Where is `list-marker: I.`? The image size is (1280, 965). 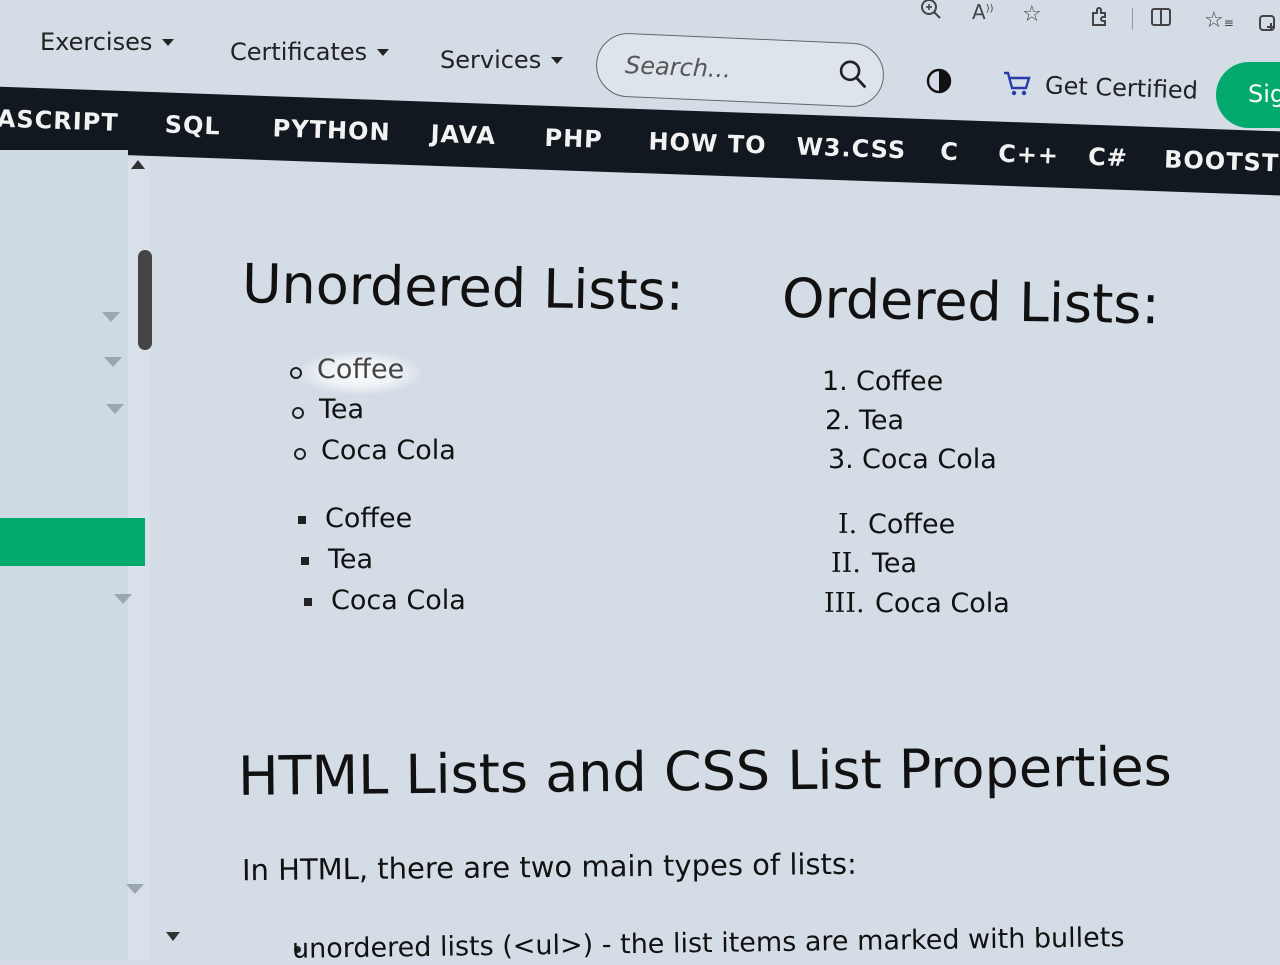
list-marker: I. is located at coordinates (848, 524).